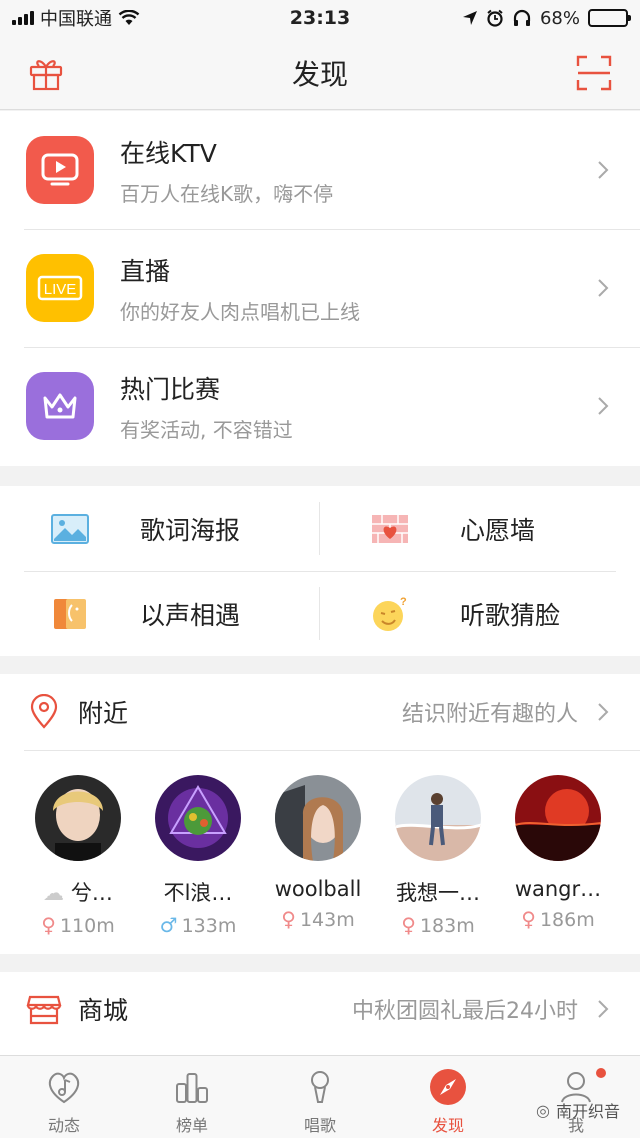  I want to click on mall-title: 商城, so click(103, 1010).